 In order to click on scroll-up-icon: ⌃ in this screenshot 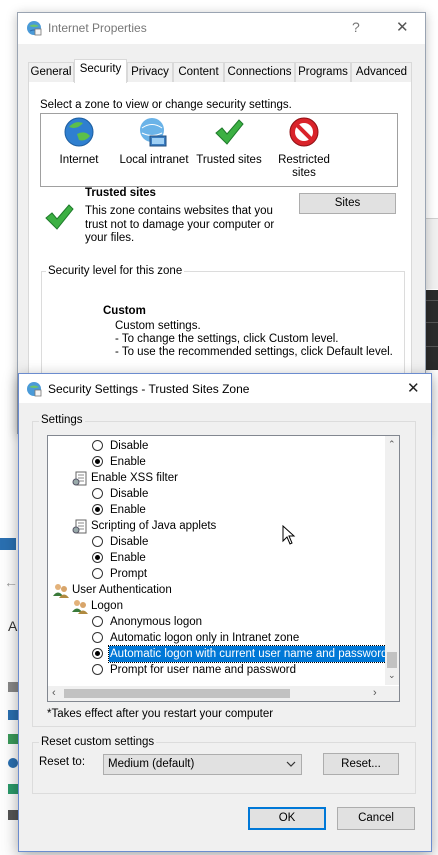, I will do `click(392, 444)`.